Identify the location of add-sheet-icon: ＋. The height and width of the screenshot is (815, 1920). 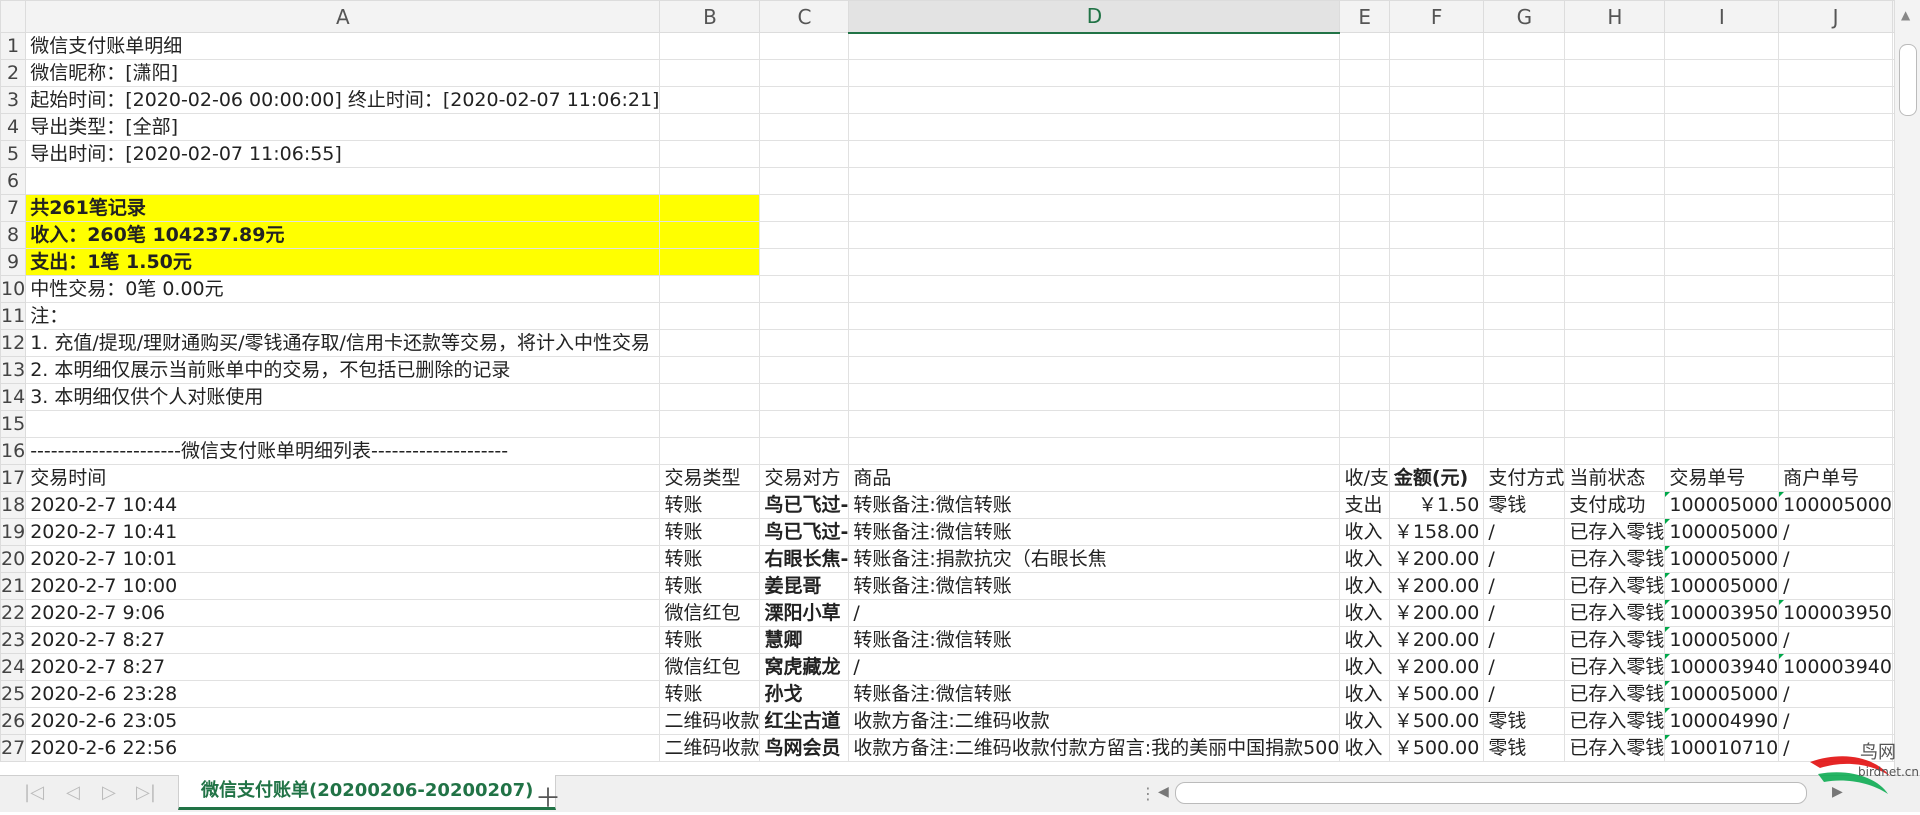
(548, 796).